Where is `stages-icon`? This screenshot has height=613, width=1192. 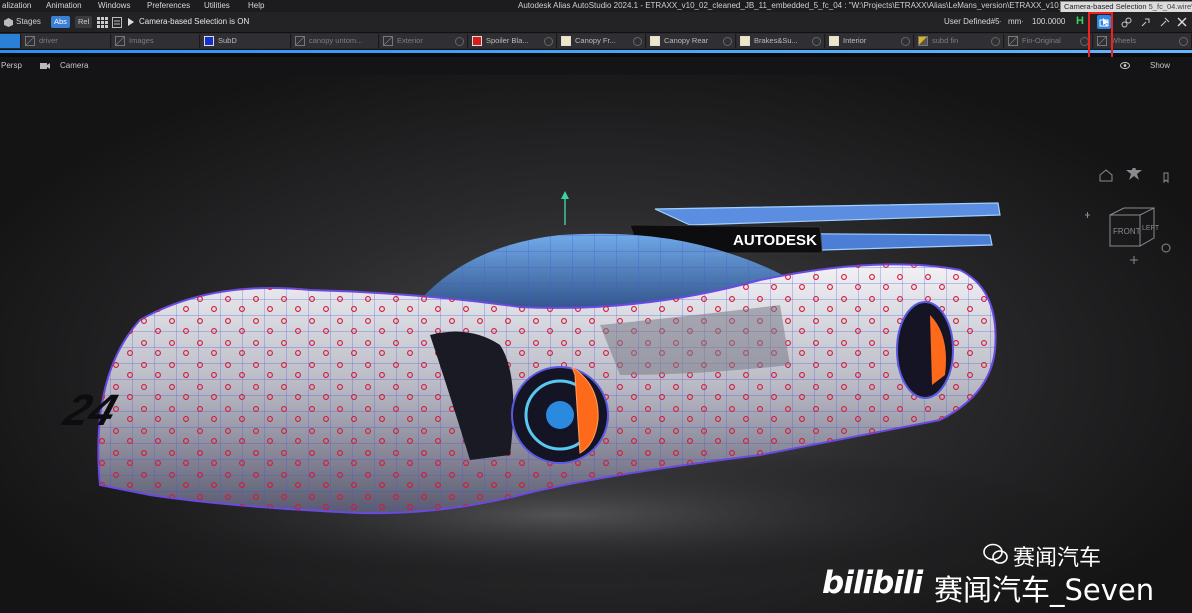
stages-icon is located at coordinates (8, 22).